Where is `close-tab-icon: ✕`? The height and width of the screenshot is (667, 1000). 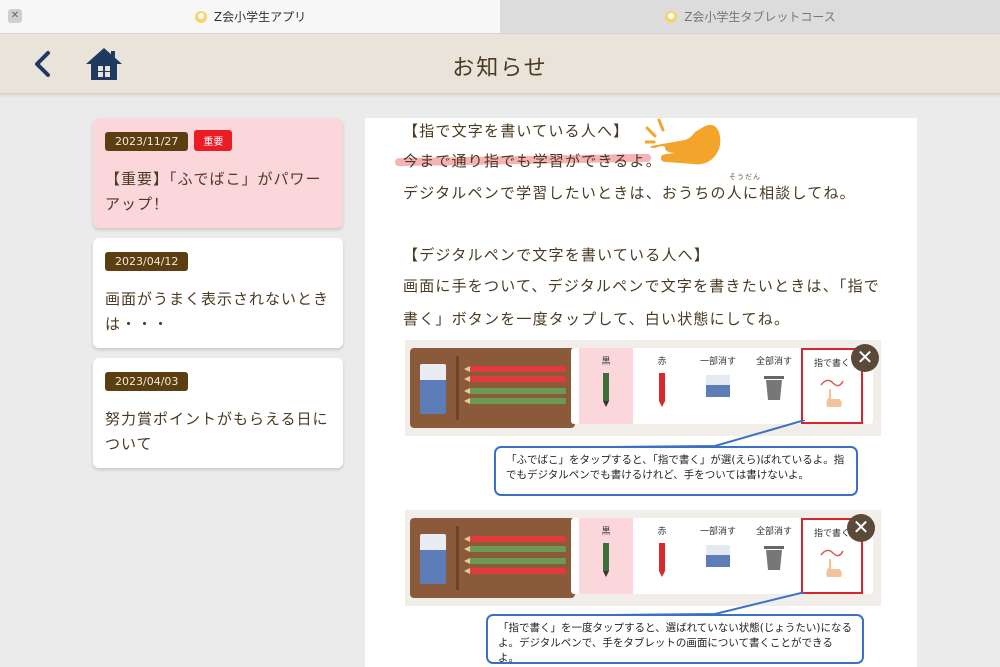
close-tab-icon: ✕ is located at coordinates (15, 16).